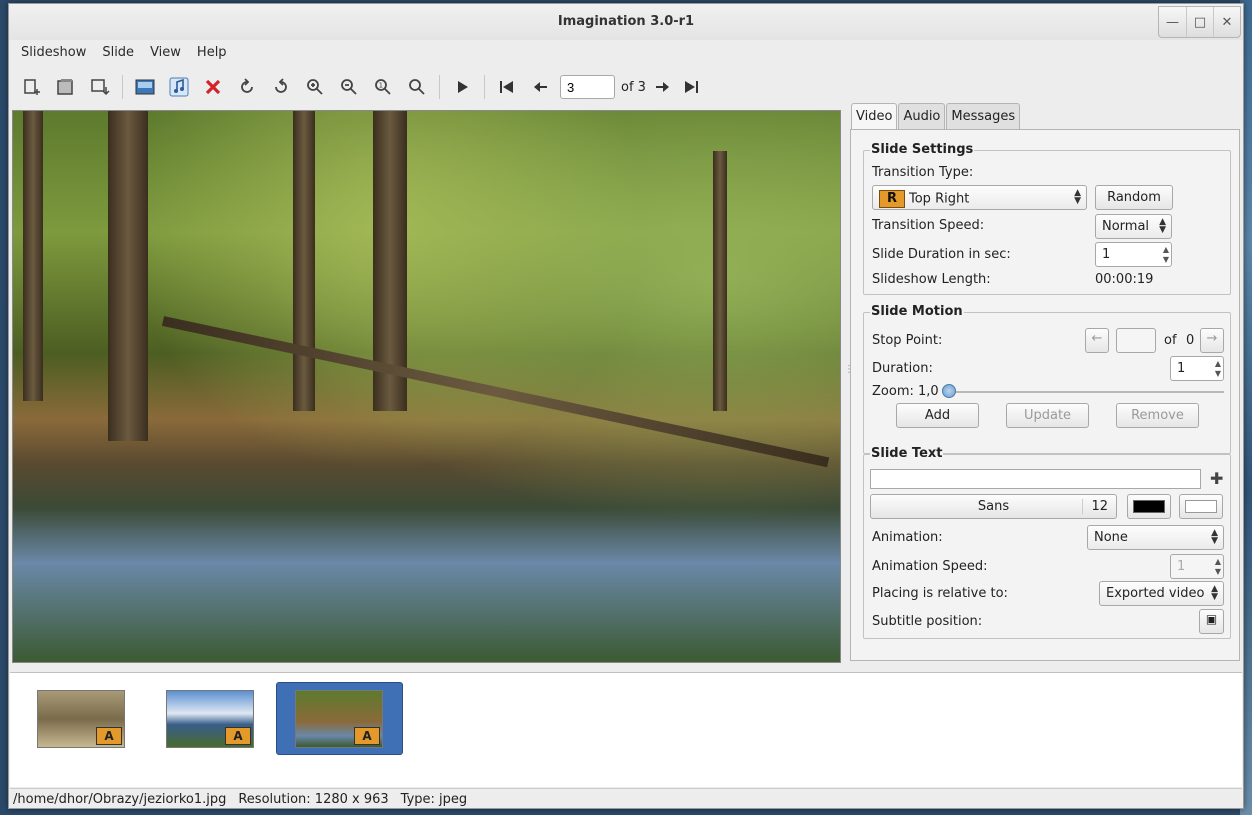  Describe the element at coordinates (1212, 340) in the screenshot. I see `stop-point-next-icon: →` at that location.